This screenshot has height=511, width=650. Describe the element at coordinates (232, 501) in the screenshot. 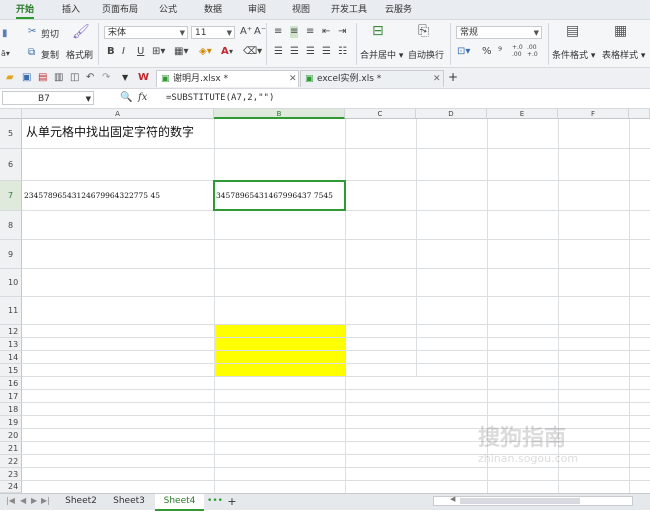

I see `add-sheet-button: +` at that location.